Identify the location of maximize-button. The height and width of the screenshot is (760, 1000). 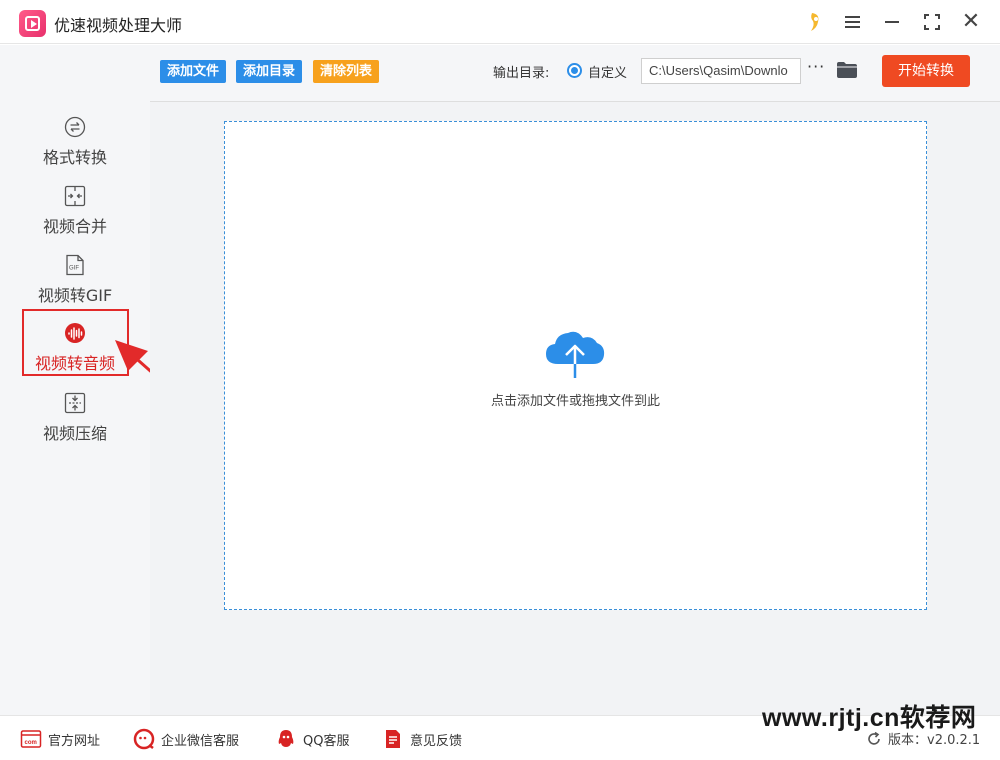
(932, 22).